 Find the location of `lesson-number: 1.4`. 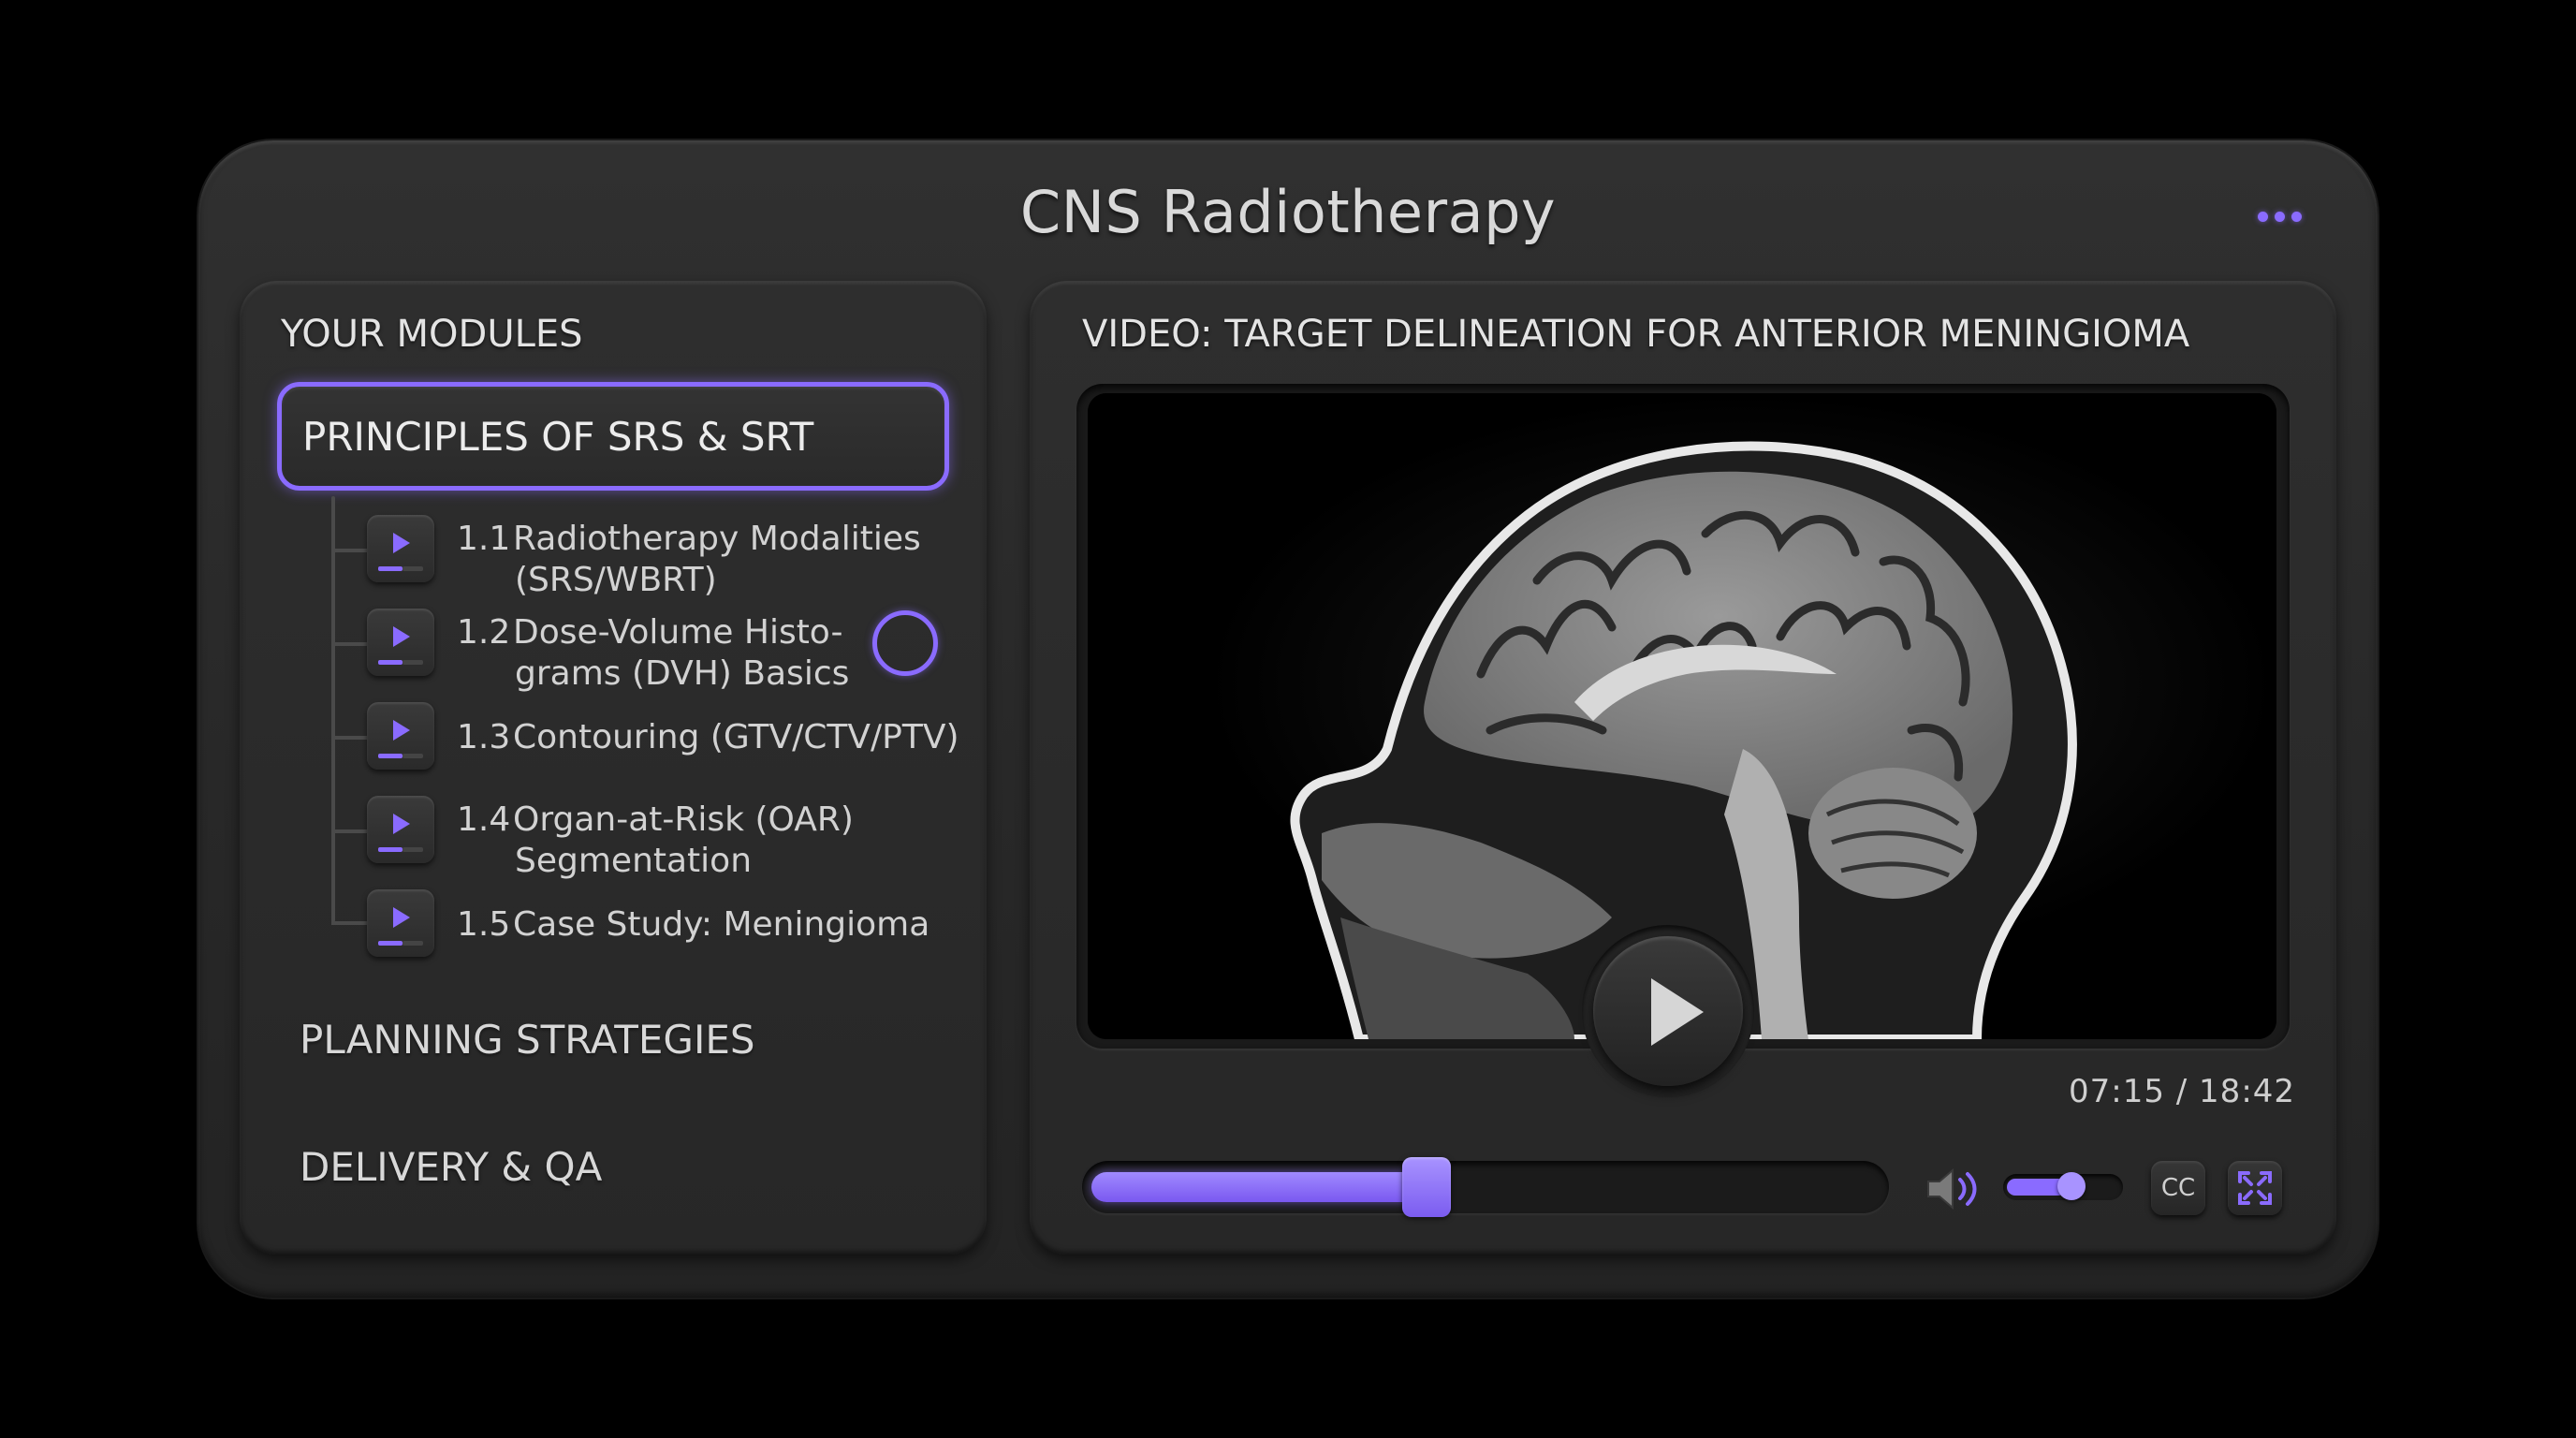

lesson-number: 1.4 is located at coordinates (484, 819).